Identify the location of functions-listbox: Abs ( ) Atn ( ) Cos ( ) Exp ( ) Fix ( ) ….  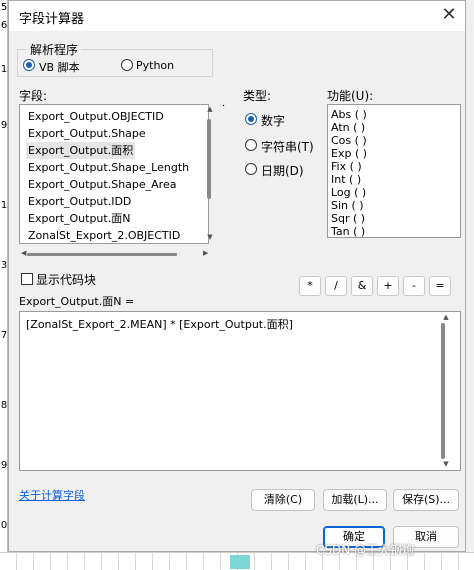
(394, 171).